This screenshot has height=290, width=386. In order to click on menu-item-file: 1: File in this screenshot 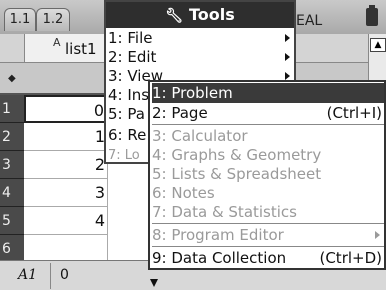, I will do `click(200, 38)`.